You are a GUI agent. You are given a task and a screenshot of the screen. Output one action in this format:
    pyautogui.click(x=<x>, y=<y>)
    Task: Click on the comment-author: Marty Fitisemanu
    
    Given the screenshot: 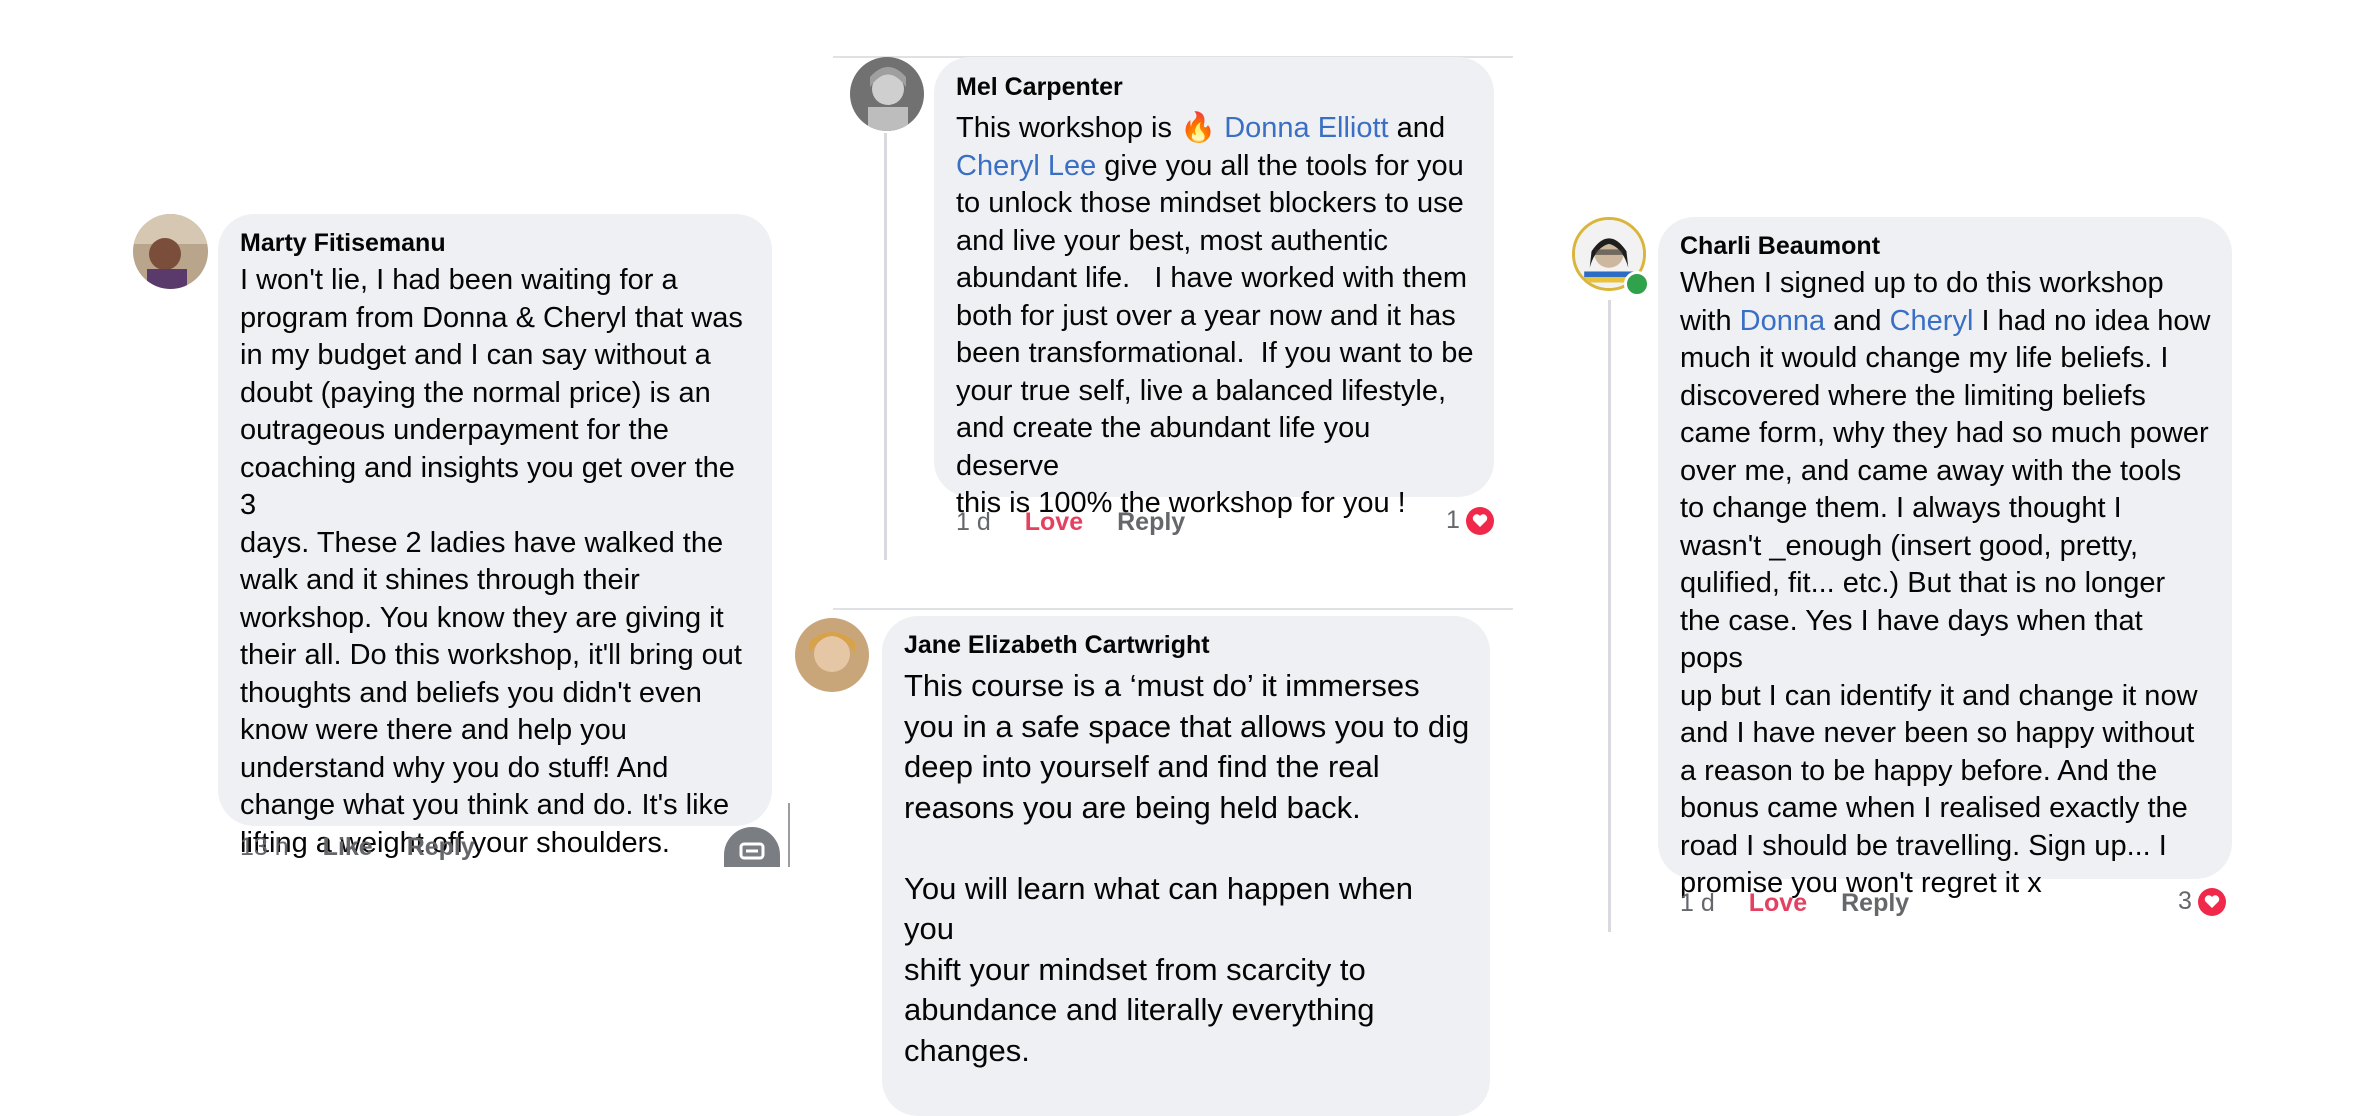 What is the action you would take?
    pyautogui.click(x=496, y=243)
    